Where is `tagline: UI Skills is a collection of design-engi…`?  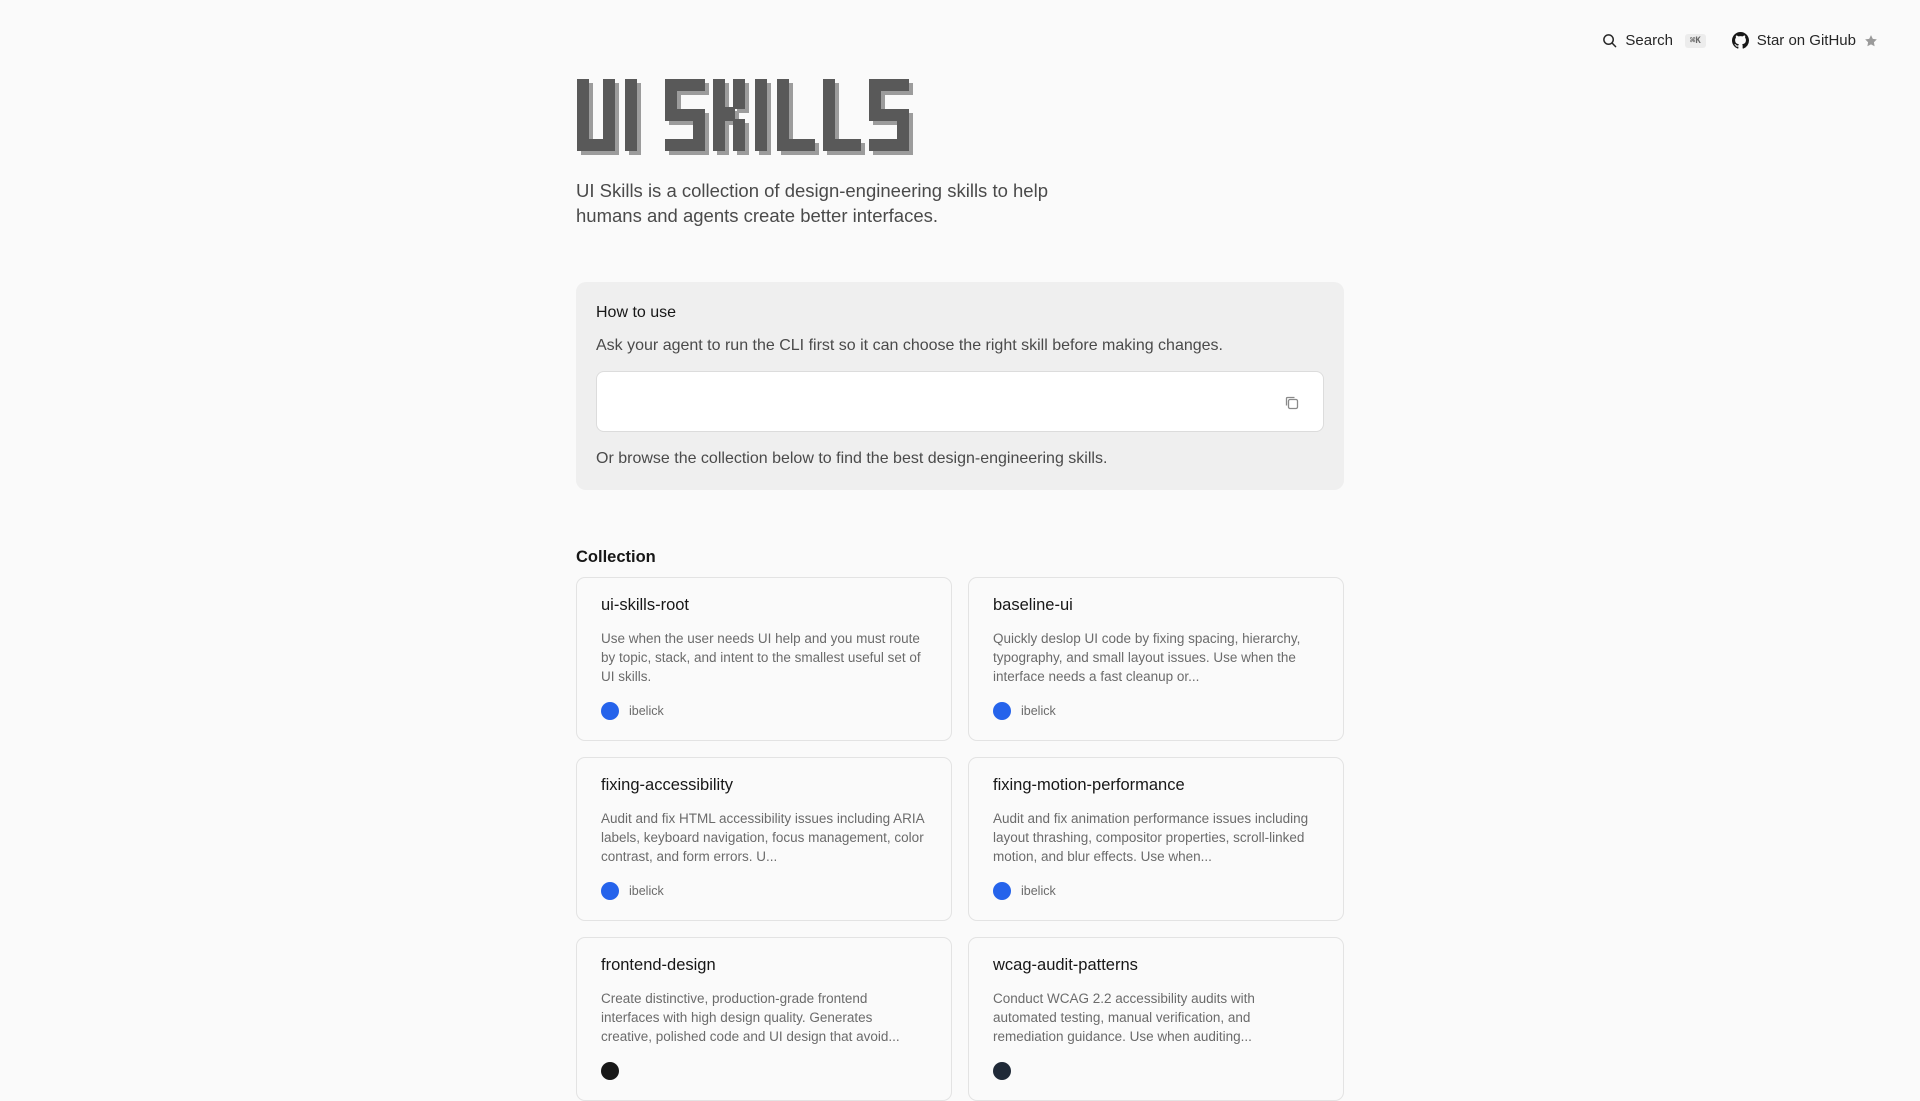
tagline: UI Skills is a collection of design-engi… is located at coordinates (812, 203).